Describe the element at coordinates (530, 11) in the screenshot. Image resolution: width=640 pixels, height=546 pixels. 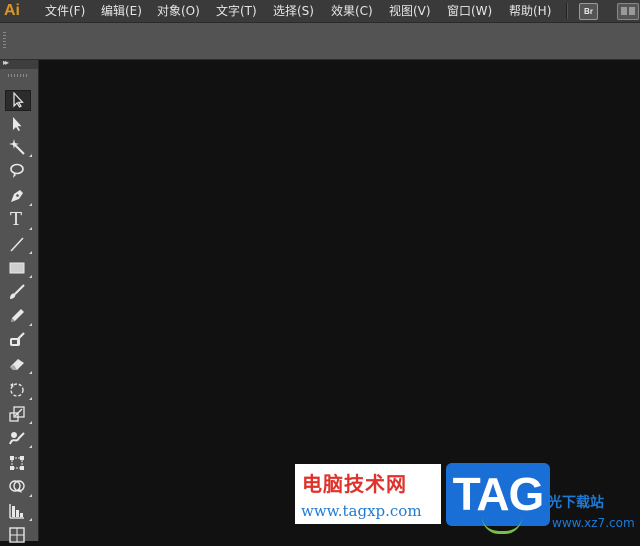
I see `menu-help: 帮助(H)` at that location.